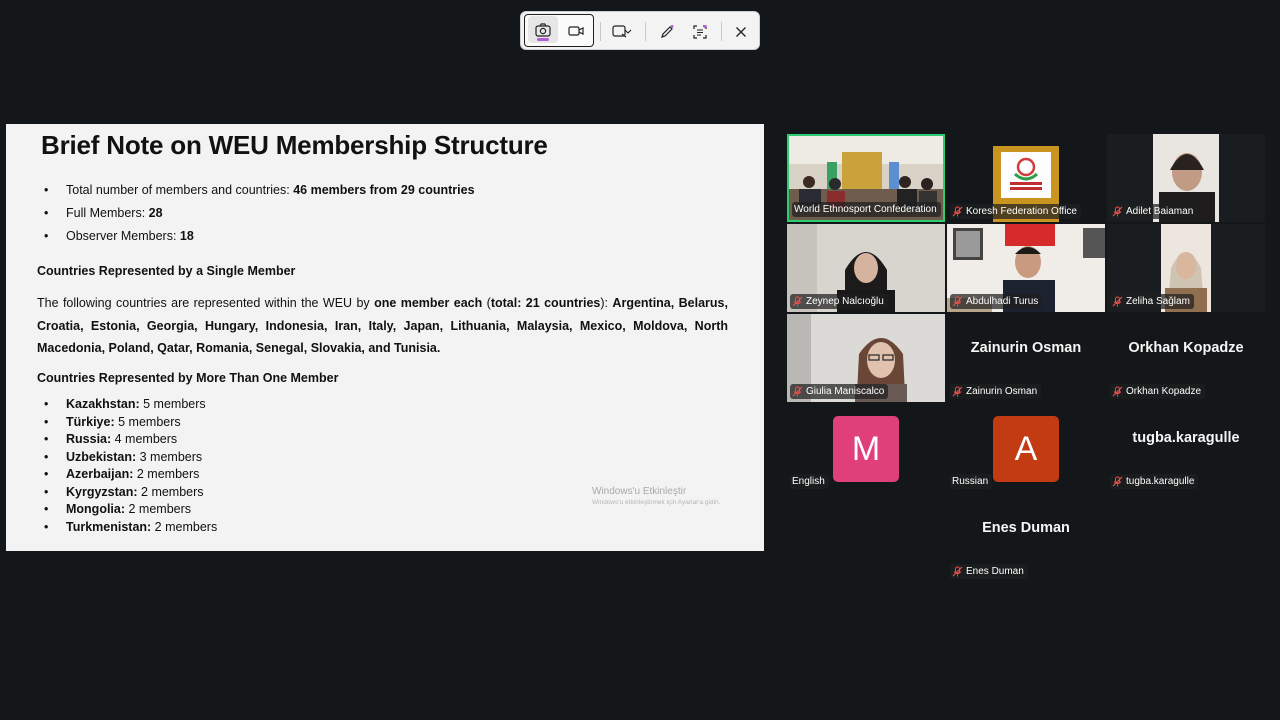  I want to click on close-icon, so click(741, 31).